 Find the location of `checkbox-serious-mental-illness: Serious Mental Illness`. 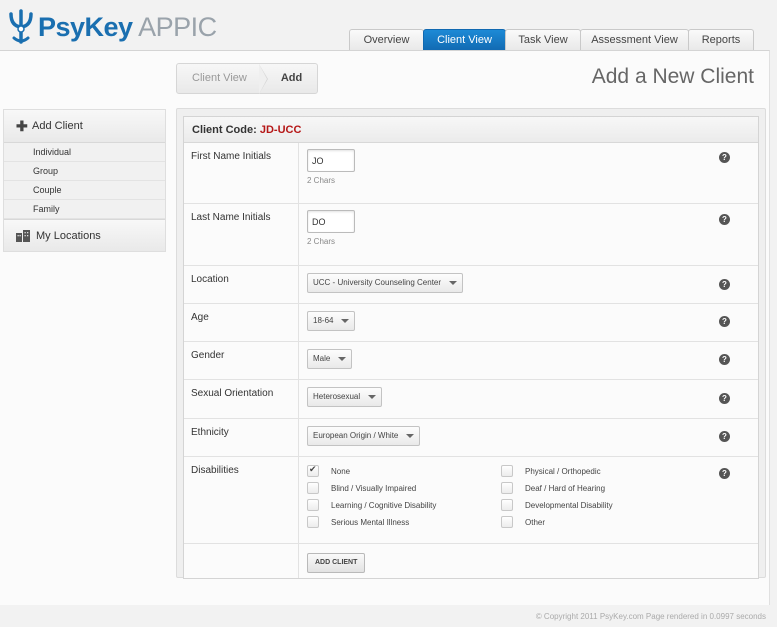

checkbox-serious-mental-illness: Serious Mental Illness is located at coordinates (404, 522).